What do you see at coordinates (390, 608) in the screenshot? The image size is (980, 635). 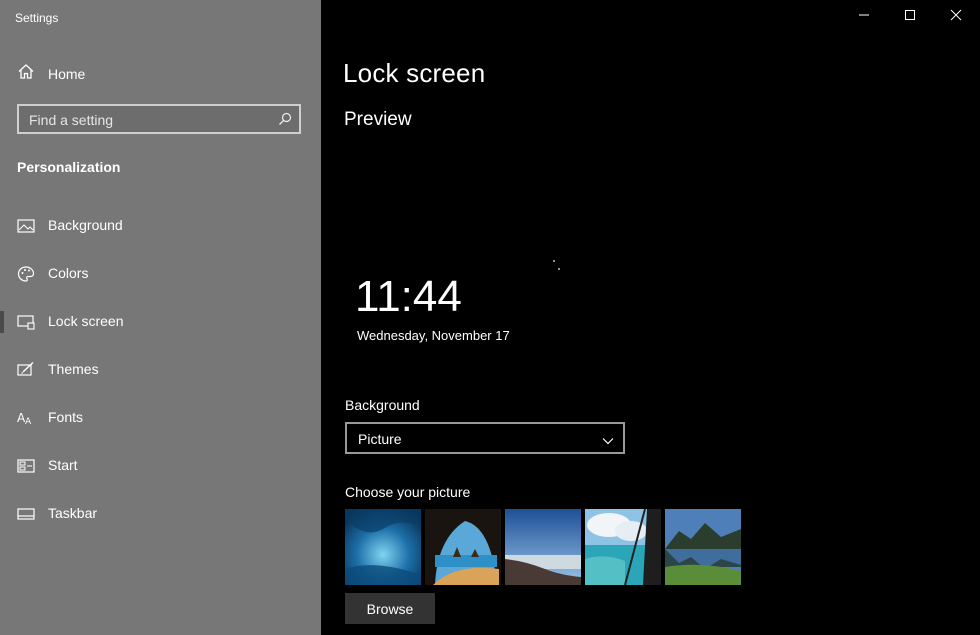 I see `browse-button: Browse` at bounding box center [390, 608].